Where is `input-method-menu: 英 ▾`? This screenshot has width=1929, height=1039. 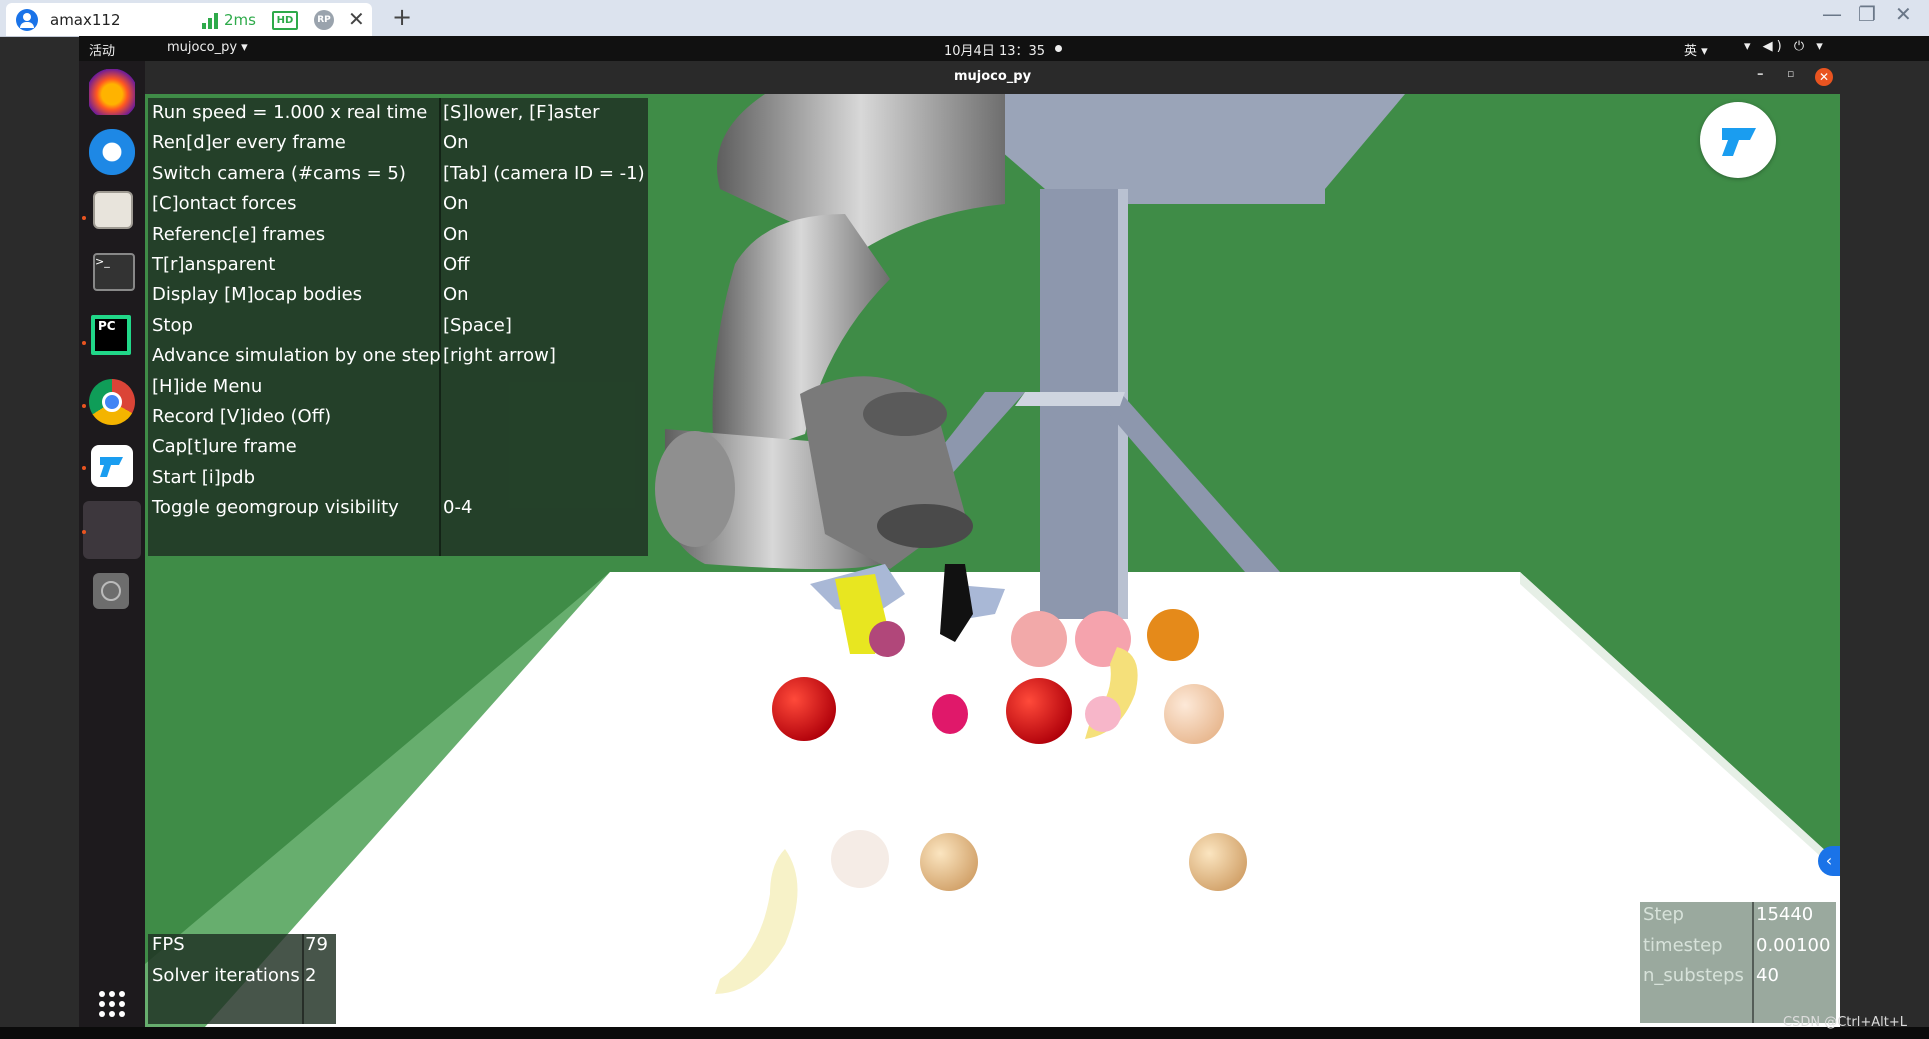
input-method-menu: 英 ▾ is located at coordinates (1696, 49).